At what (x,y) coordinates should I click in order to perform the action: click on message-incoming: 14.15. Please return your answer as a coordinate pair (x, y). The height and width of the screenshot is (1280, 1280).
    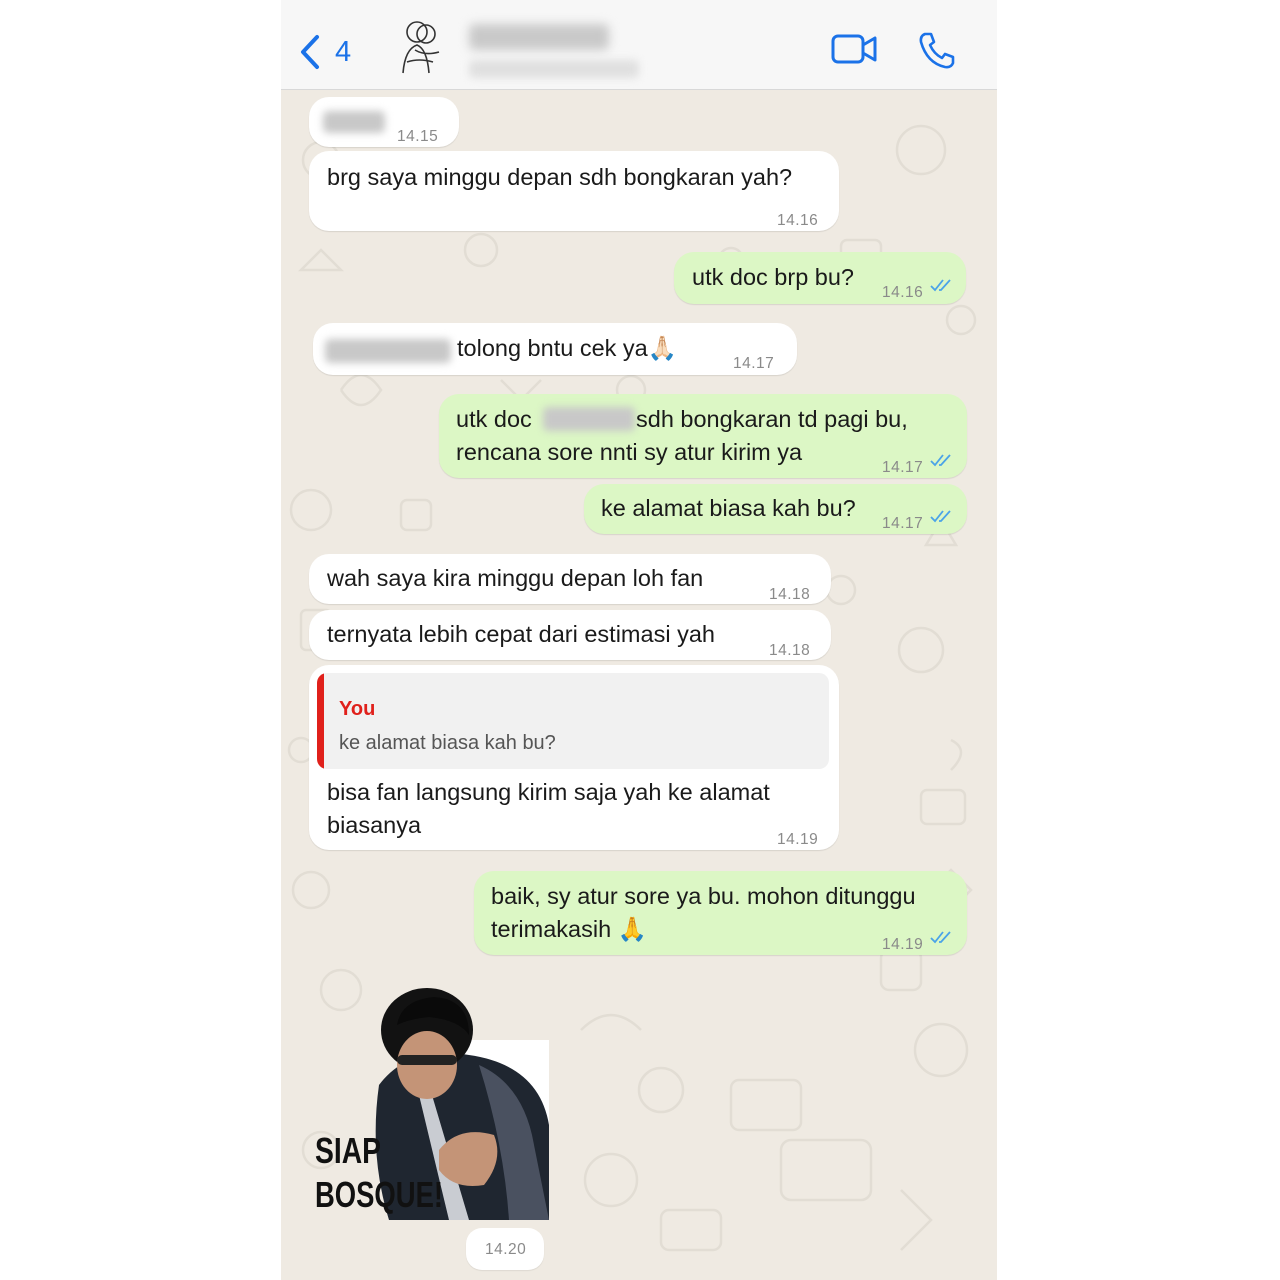
    Looking at the image, I should click on (384, 122).